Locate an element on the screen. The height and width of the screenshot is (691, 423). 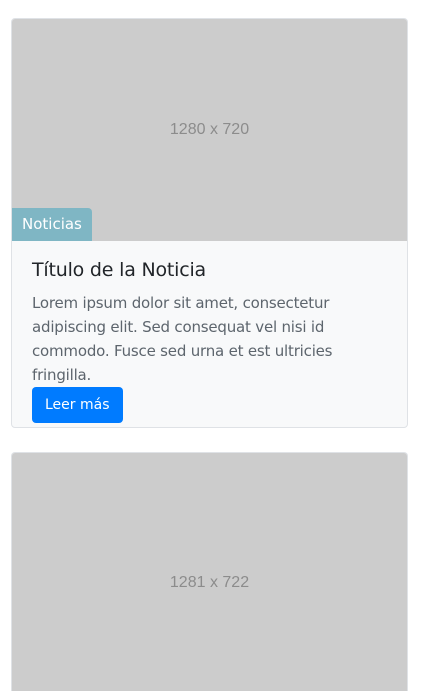
read-more-button: Leer más is located at coordinates (77, 405).